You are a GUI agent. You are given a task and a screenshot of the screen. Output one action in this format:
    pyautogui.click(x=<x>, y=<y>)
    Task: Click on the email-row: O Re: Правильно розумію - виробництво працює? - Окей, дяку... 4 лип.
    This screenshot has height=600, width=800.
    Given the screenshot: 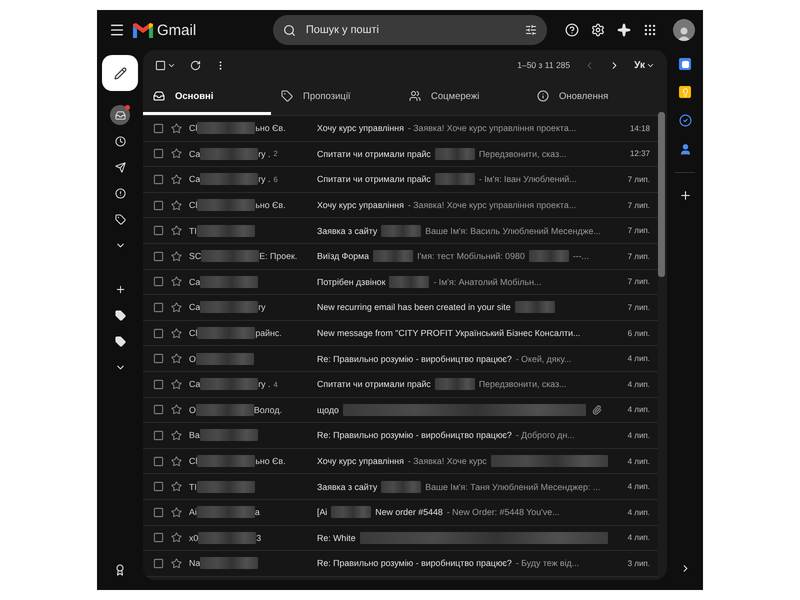 What is the action you would take?
    pyautogui.click(x=400, y=359)
    